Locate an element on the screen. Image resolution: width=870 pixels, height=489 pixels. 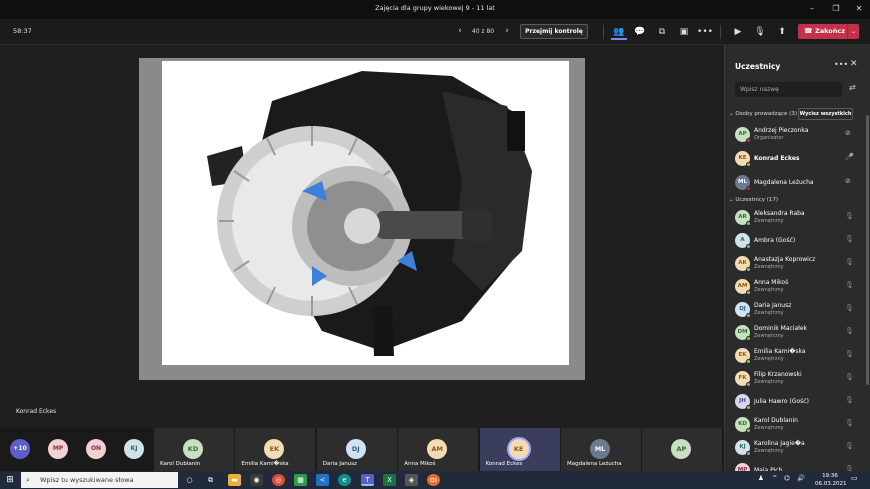
gallery-avatar: KJ is located at coordinates (134, 449).